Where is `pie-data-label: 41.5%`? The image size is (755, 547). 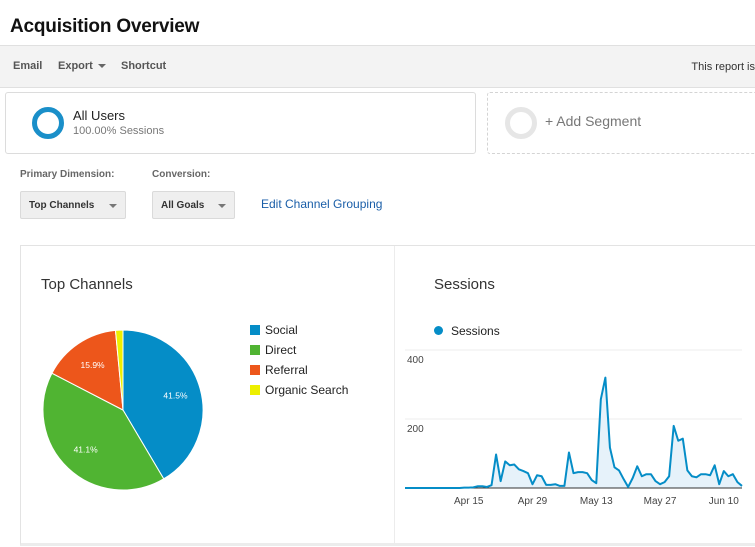 pie-data-label: 41.5% is located at coordinates (175, 396).